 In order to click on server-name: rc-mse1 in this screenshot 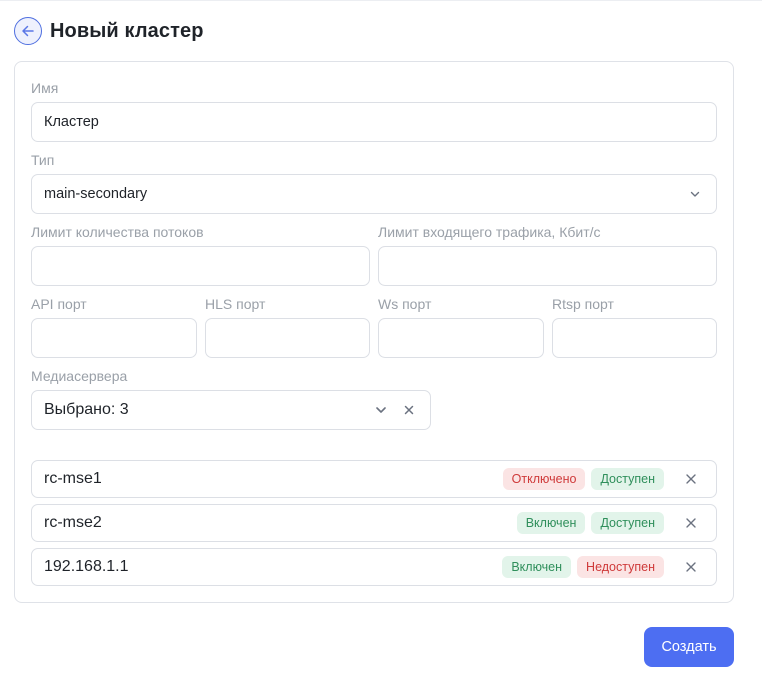, I will do `click(73, 478)`.